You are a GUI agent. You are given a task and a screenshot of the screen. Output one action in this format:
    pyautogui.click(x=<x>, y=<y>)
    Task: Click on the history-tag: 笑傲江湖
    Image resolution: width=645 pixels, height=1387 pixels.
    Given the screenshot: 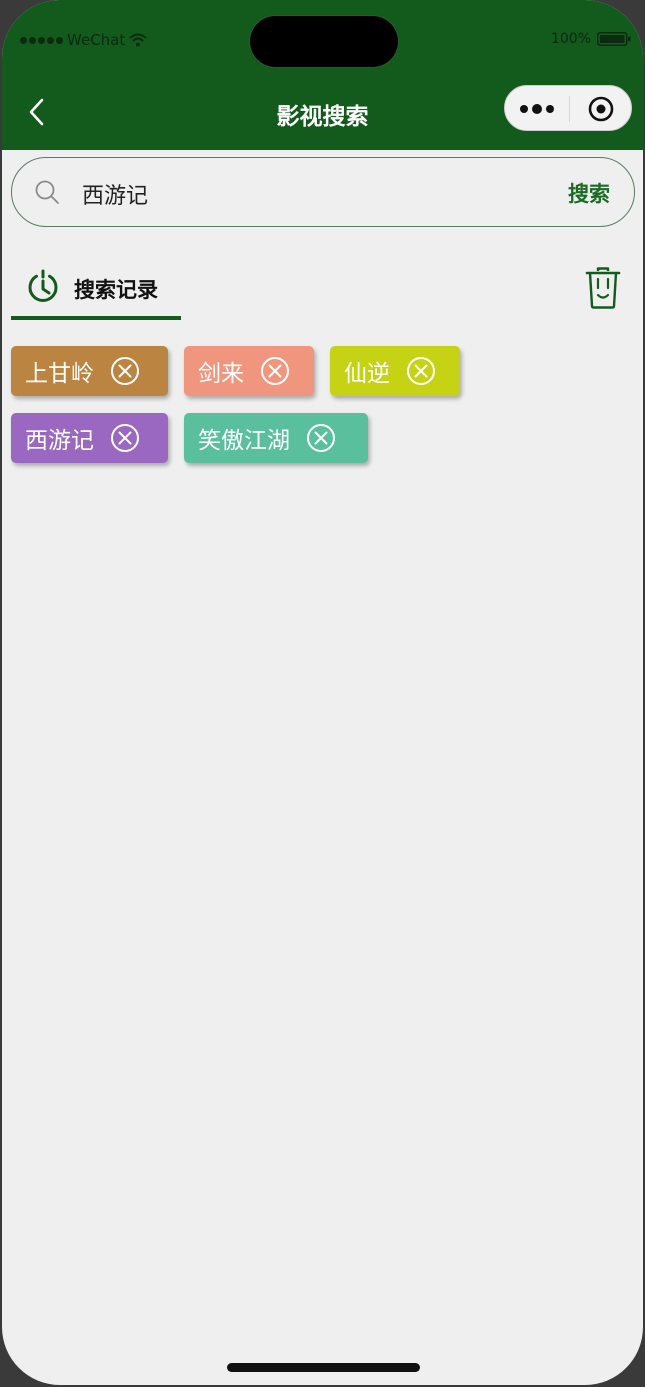 What is the action you would take?
    pyautogui.click(x=276, y=438)
    